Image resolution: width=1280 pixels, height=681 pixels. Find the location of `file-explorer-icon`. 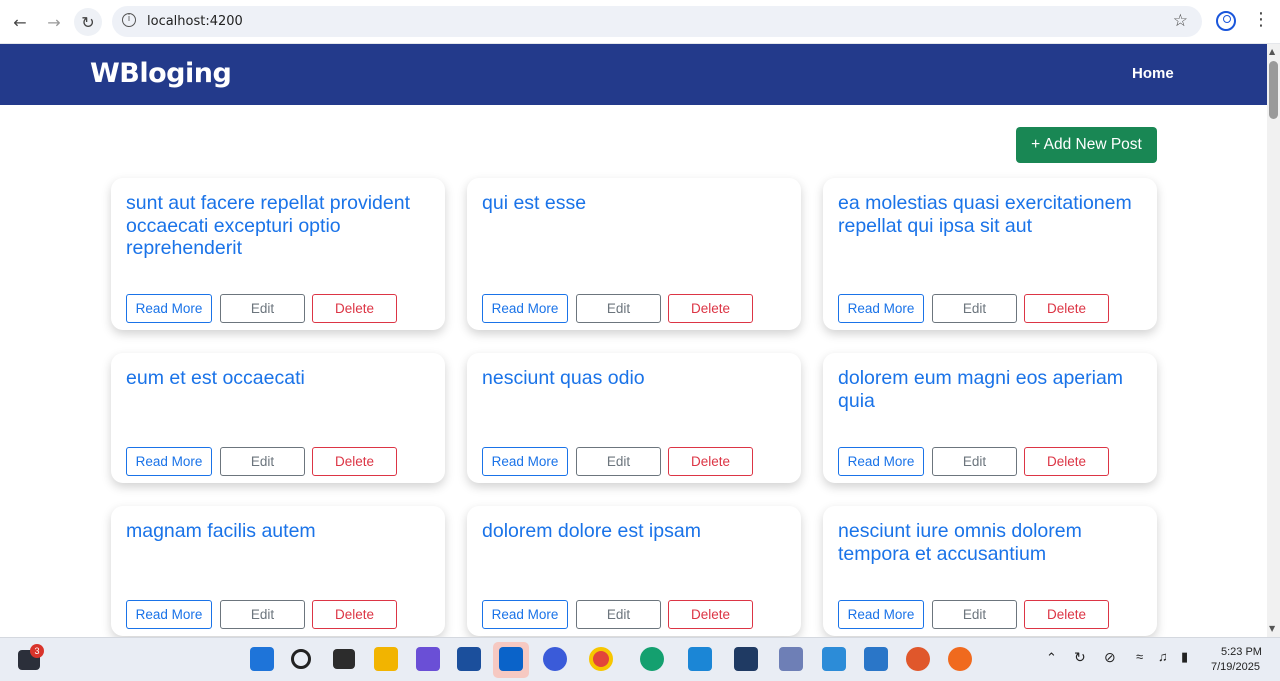

file-explorer-icon is located at coordinates (386, 659).